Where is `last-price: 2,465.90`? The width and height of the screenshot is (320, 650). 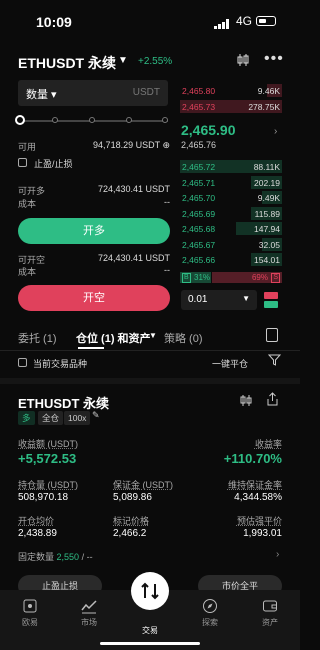
last-price: 2,465.90 is located at coordinates (208, 130).